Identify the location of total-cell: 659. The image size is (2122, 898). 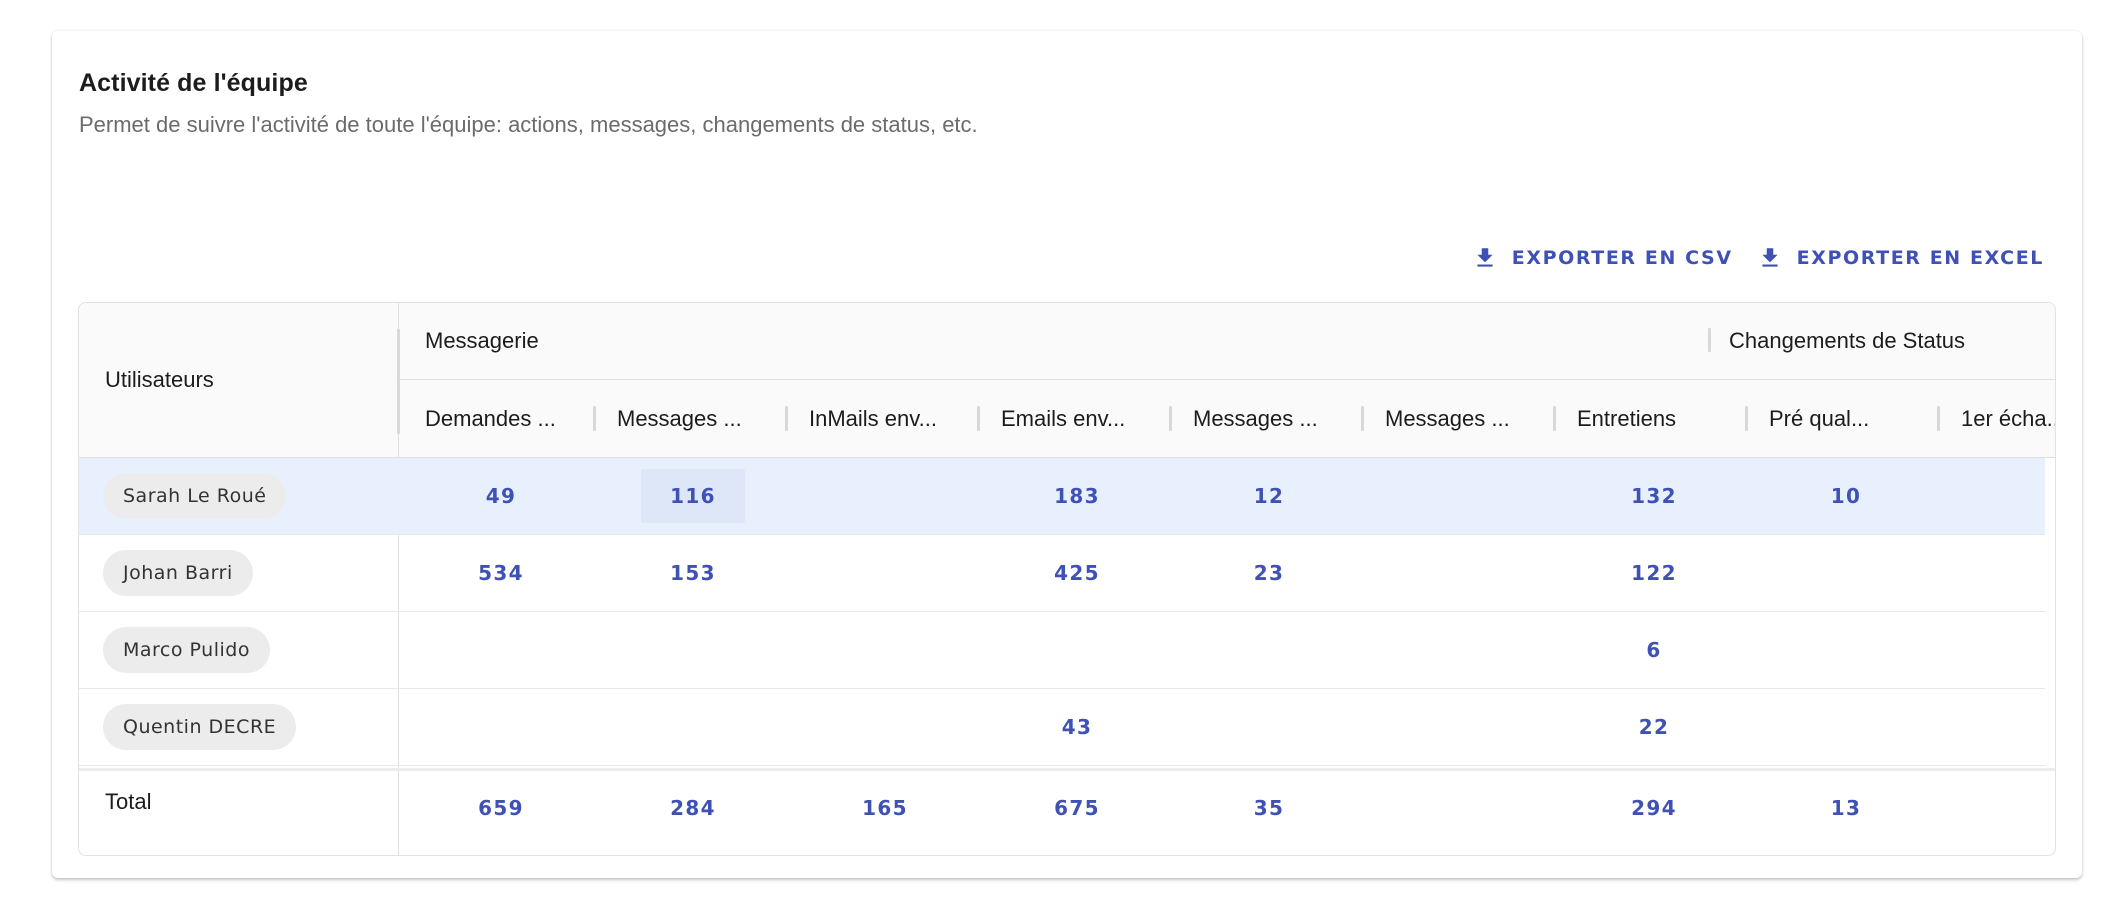
(501, 808).